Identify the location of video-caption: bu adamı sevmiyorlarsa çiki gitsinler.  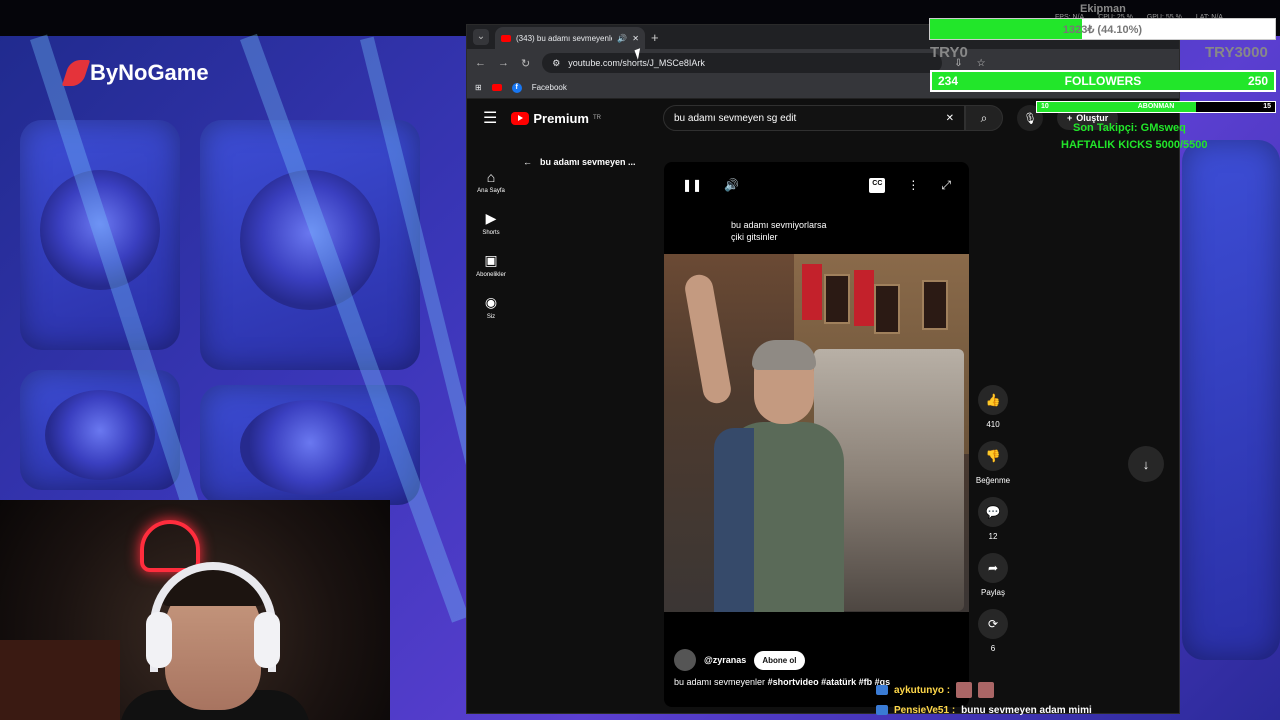
(801, 231).